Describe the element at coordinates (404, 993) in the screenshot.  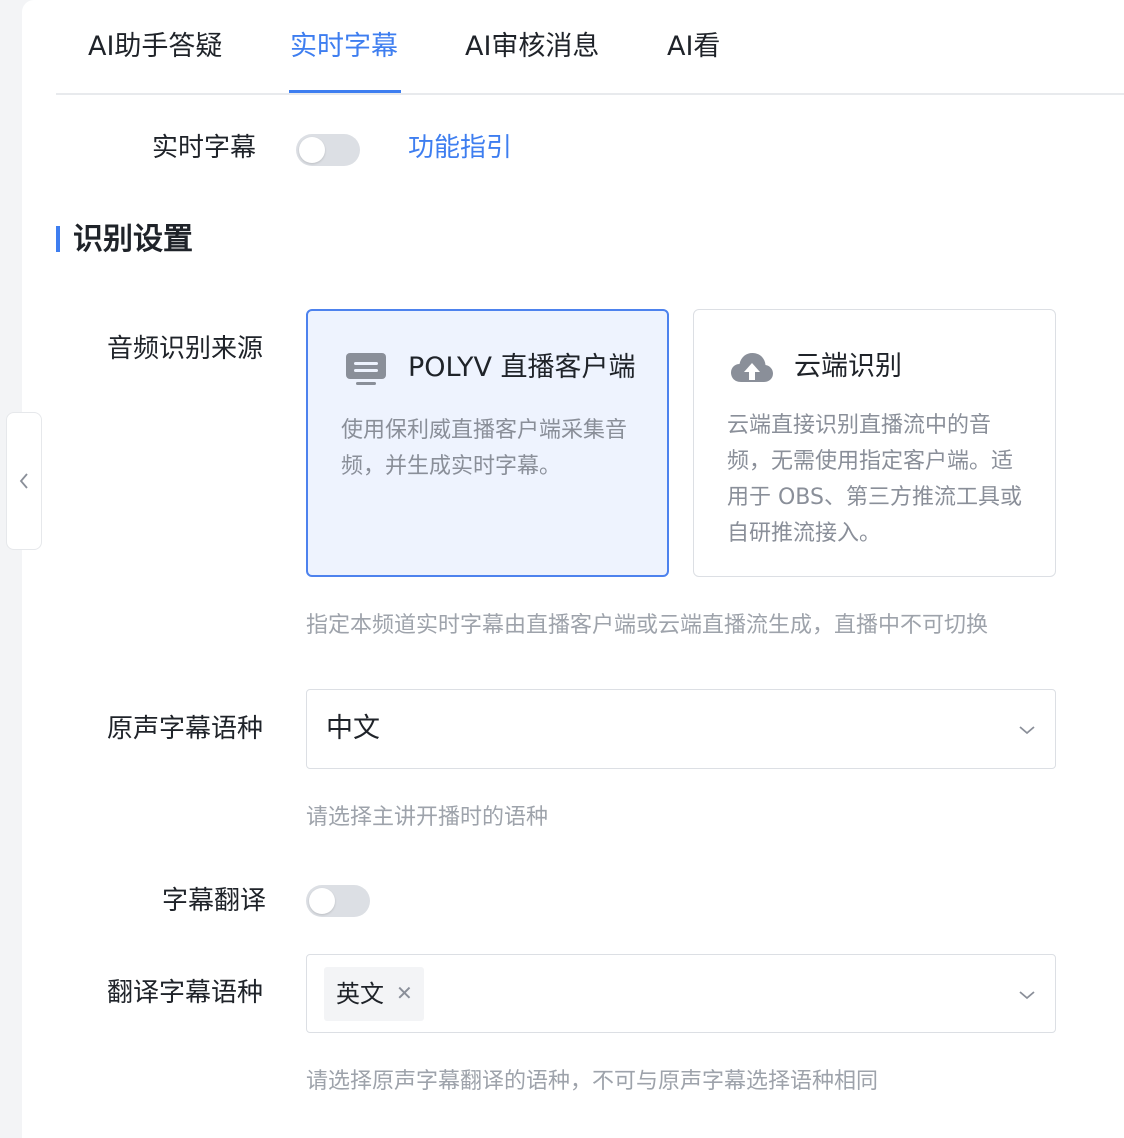
I see `remove-tag-icon: ✕` at that location.